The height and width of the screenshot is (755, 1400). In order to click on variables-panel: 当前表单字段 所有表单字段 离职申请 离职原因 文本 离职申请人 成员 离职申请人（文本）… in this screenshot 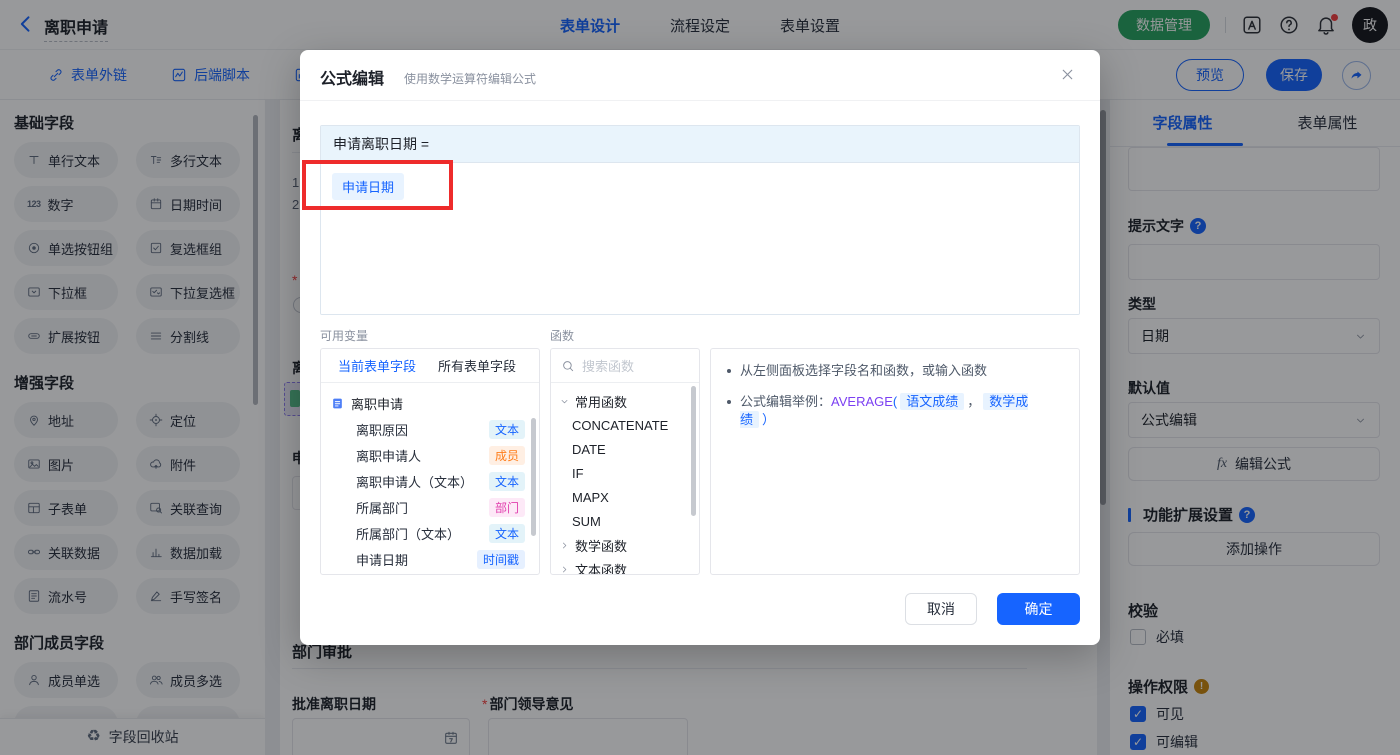, I will do `click(430, 461)`.